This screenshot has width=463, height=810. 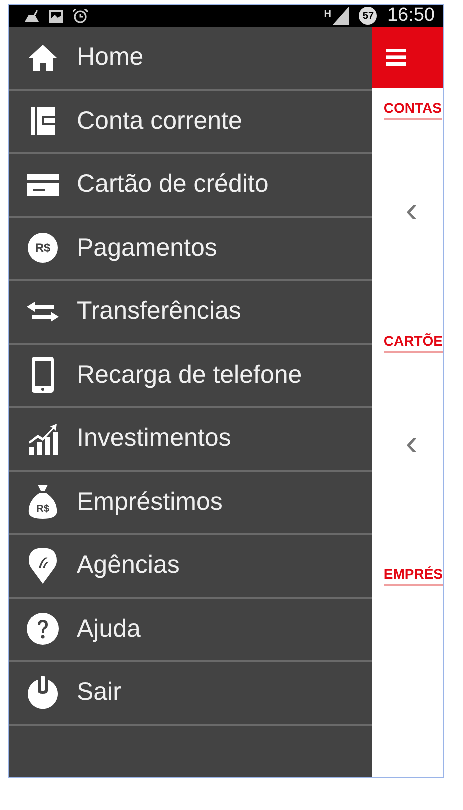 I want to click on coin-icon: R$, so click(x=43, y=248).